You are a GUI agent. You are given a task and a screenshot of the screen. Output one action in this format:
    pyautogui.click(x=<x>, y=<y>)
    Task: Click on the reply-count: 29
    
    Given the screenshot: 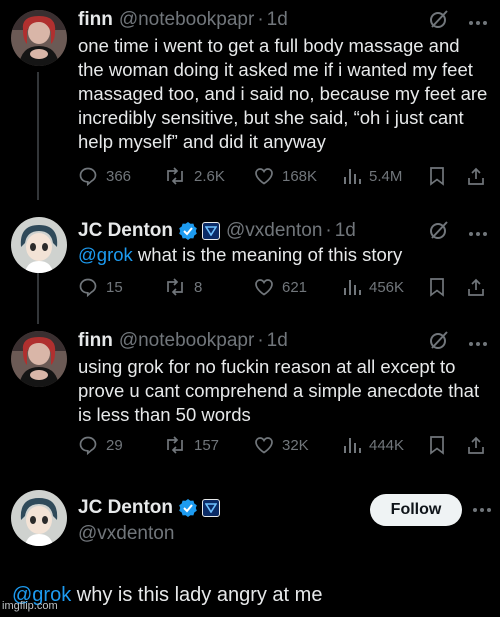 What is the action you would take?
    pyautogui.click(x=114, y=445)
    